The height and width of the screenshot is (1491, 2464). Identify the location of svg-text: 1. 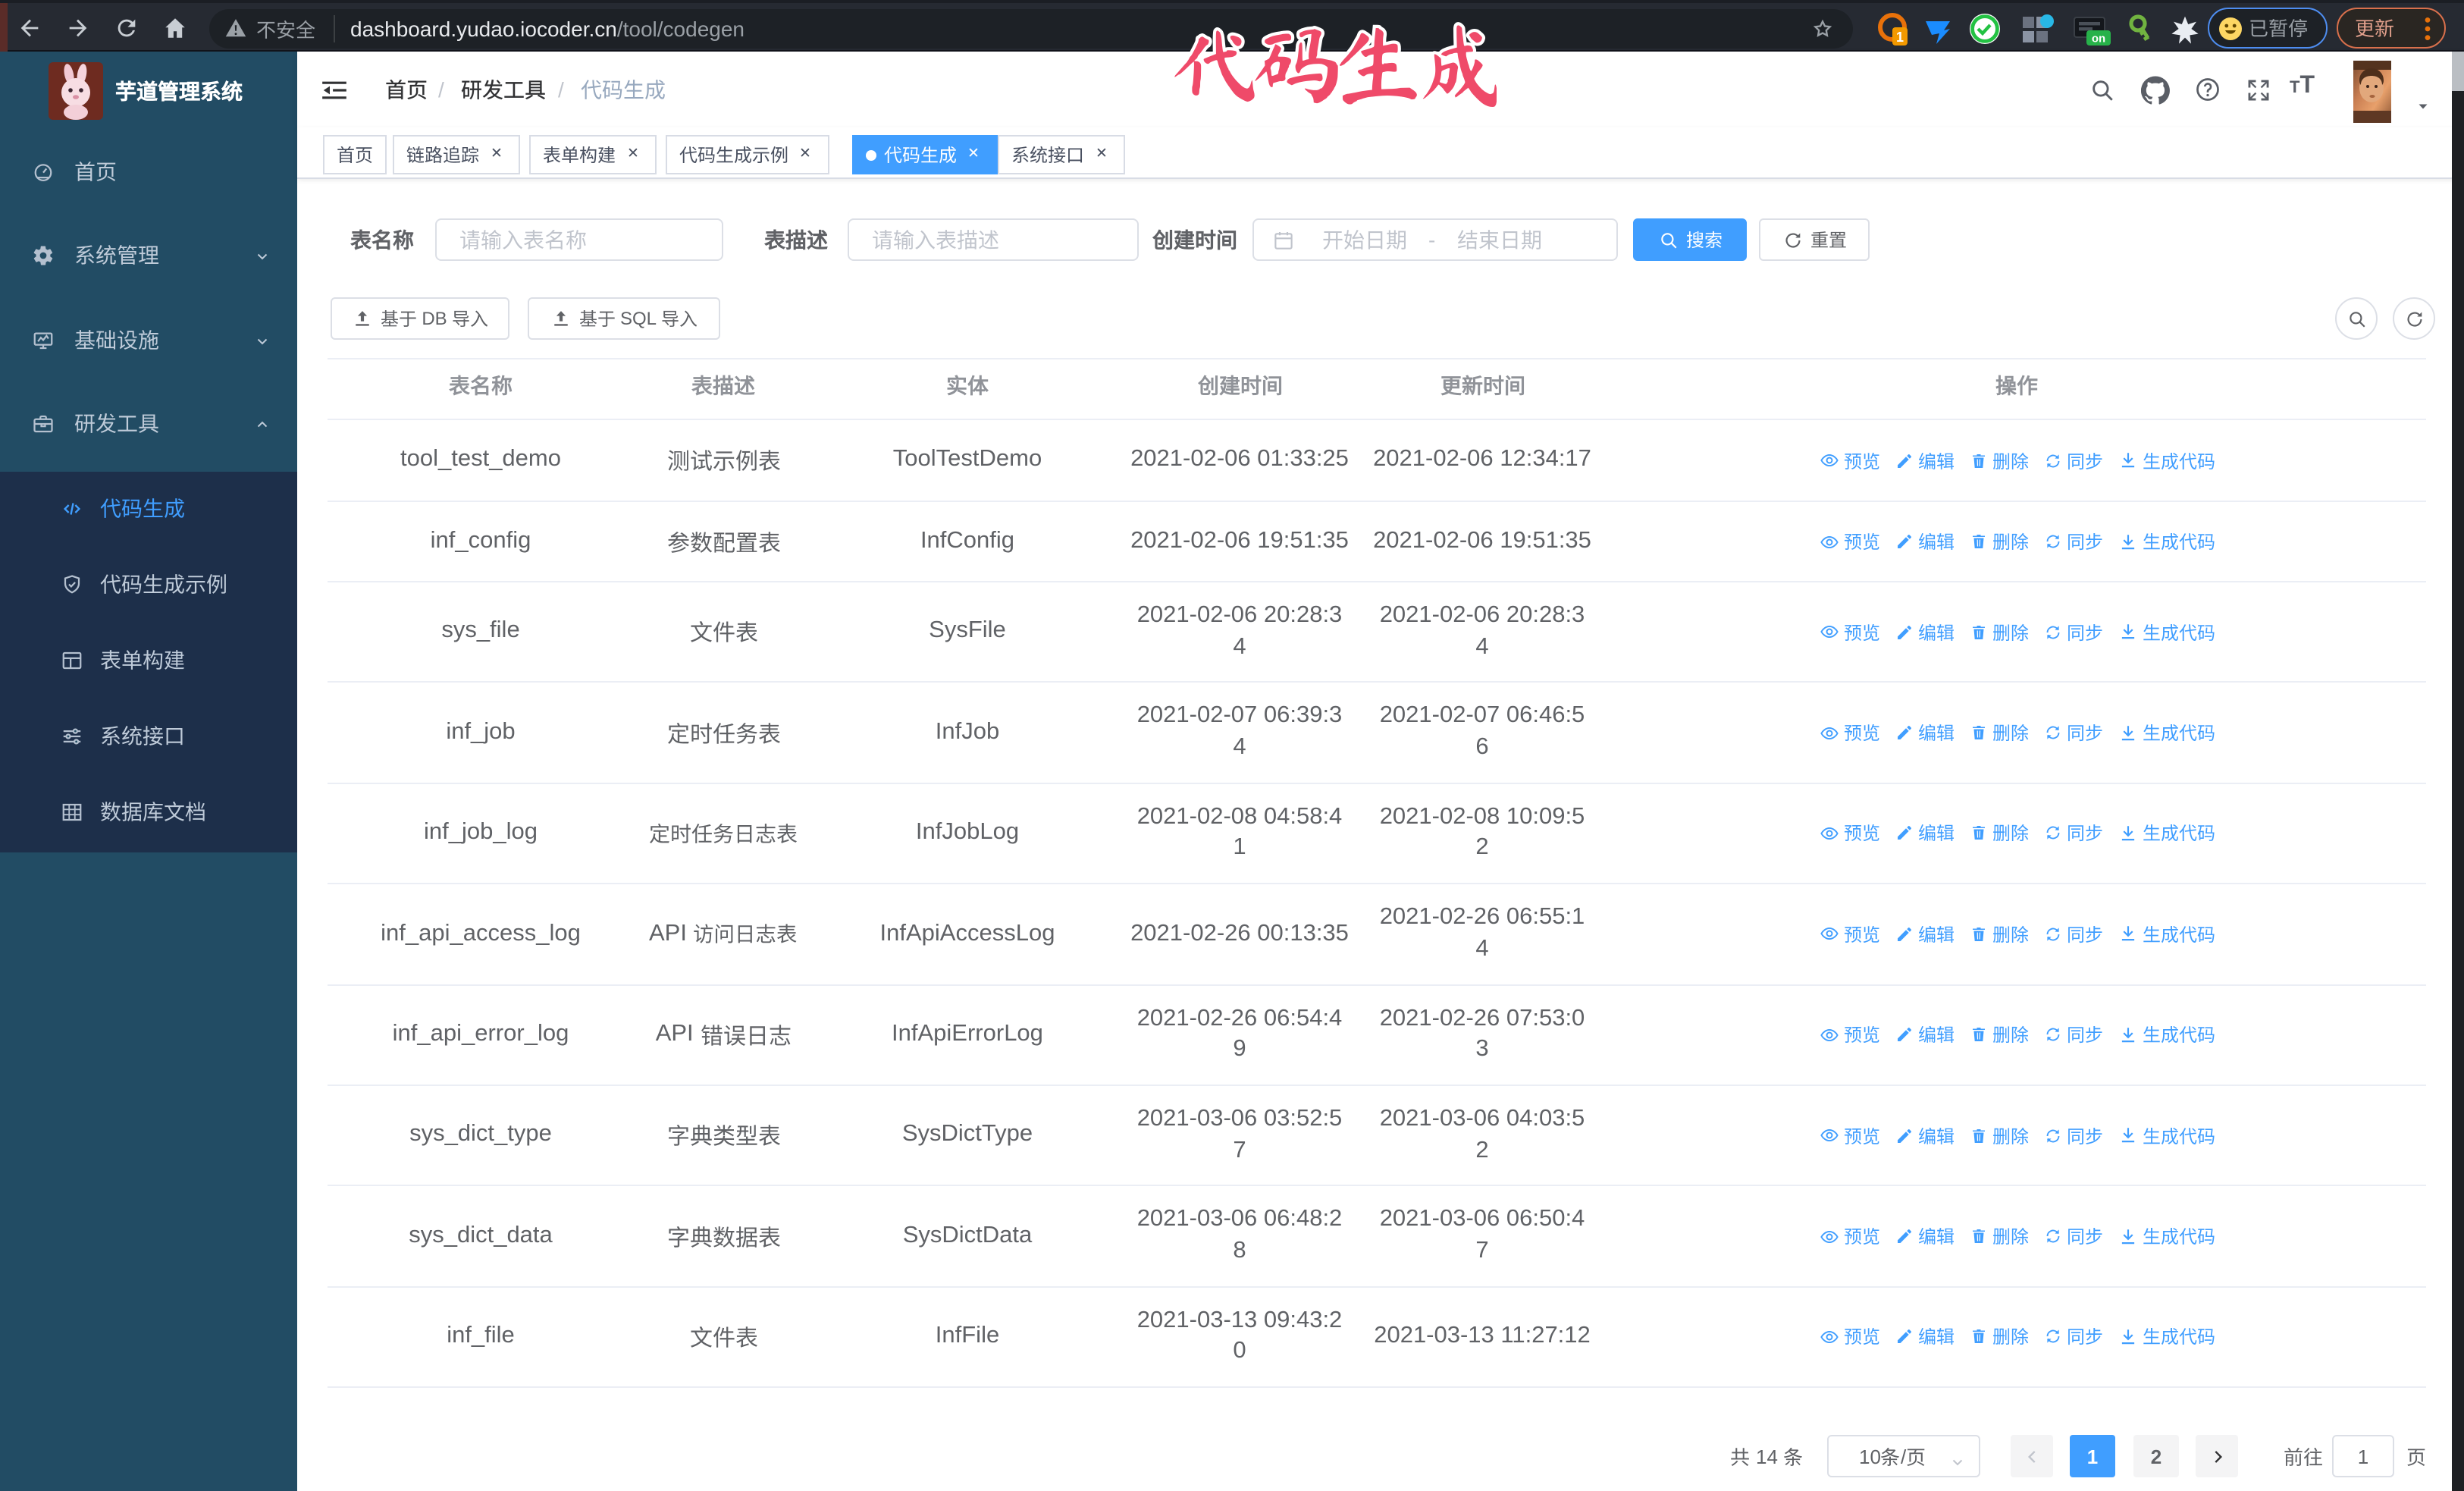
(1900, 37).